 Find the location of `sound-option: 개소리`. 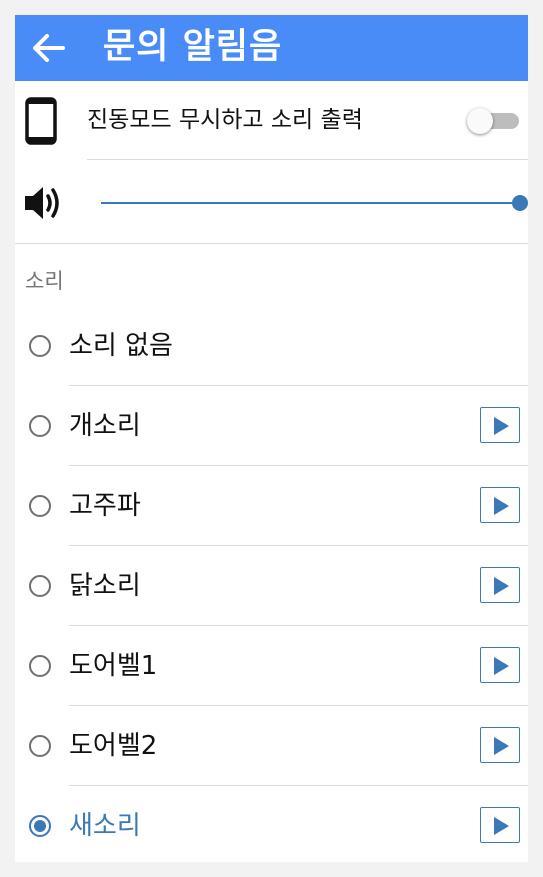

sound-option: 개소리 is located at coordinates (271, 426).